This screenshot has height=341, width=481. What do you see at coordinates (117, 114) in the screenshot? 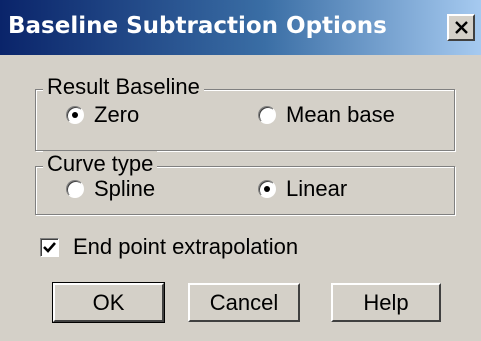
I see `radio-zero-label: Zero` at bounding box center [117, 114].